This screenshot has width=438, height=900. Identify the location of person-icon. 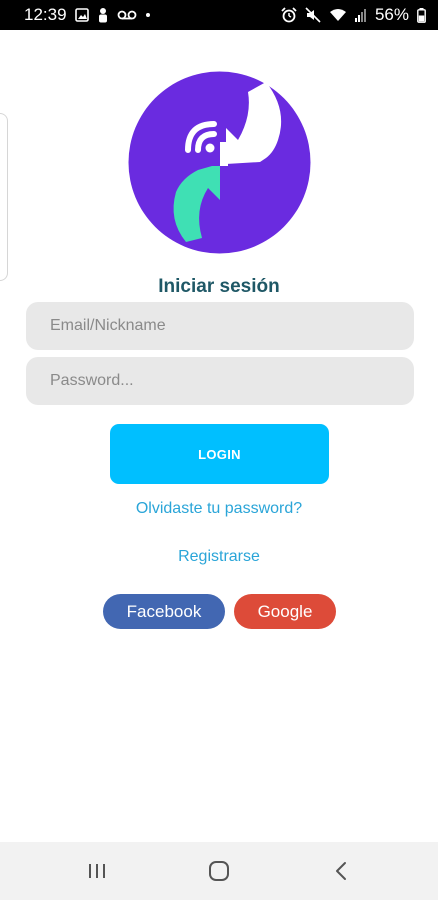
(103, 15).